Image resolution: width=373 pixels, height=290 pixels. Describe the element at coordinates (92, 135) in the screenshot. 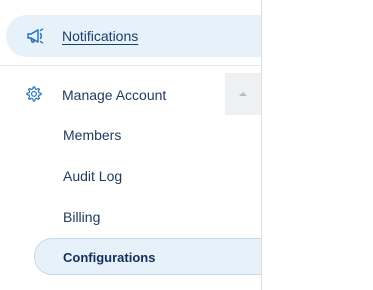

I see `sidebar-subitem-members: Members` at that location.